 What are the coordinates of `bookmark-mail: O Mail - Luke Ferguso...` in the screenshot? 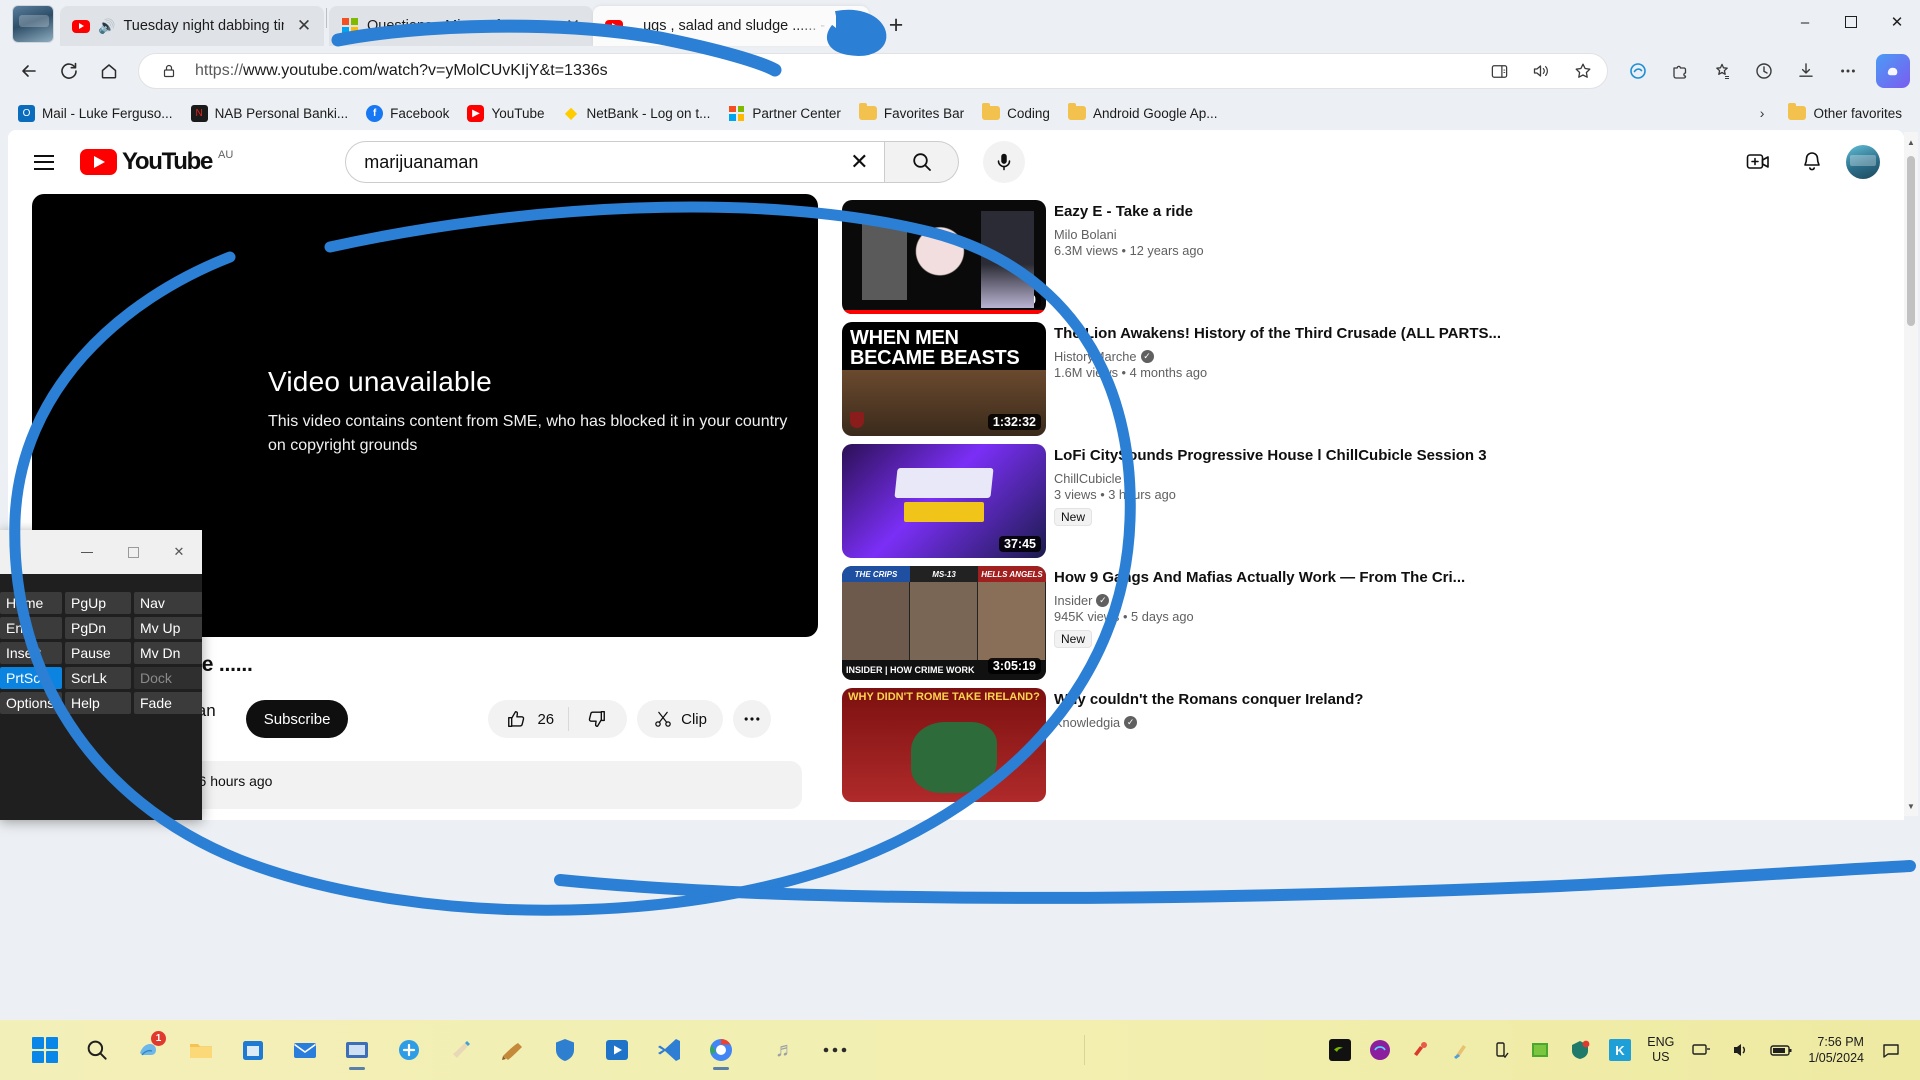 It's located at (95, 113).